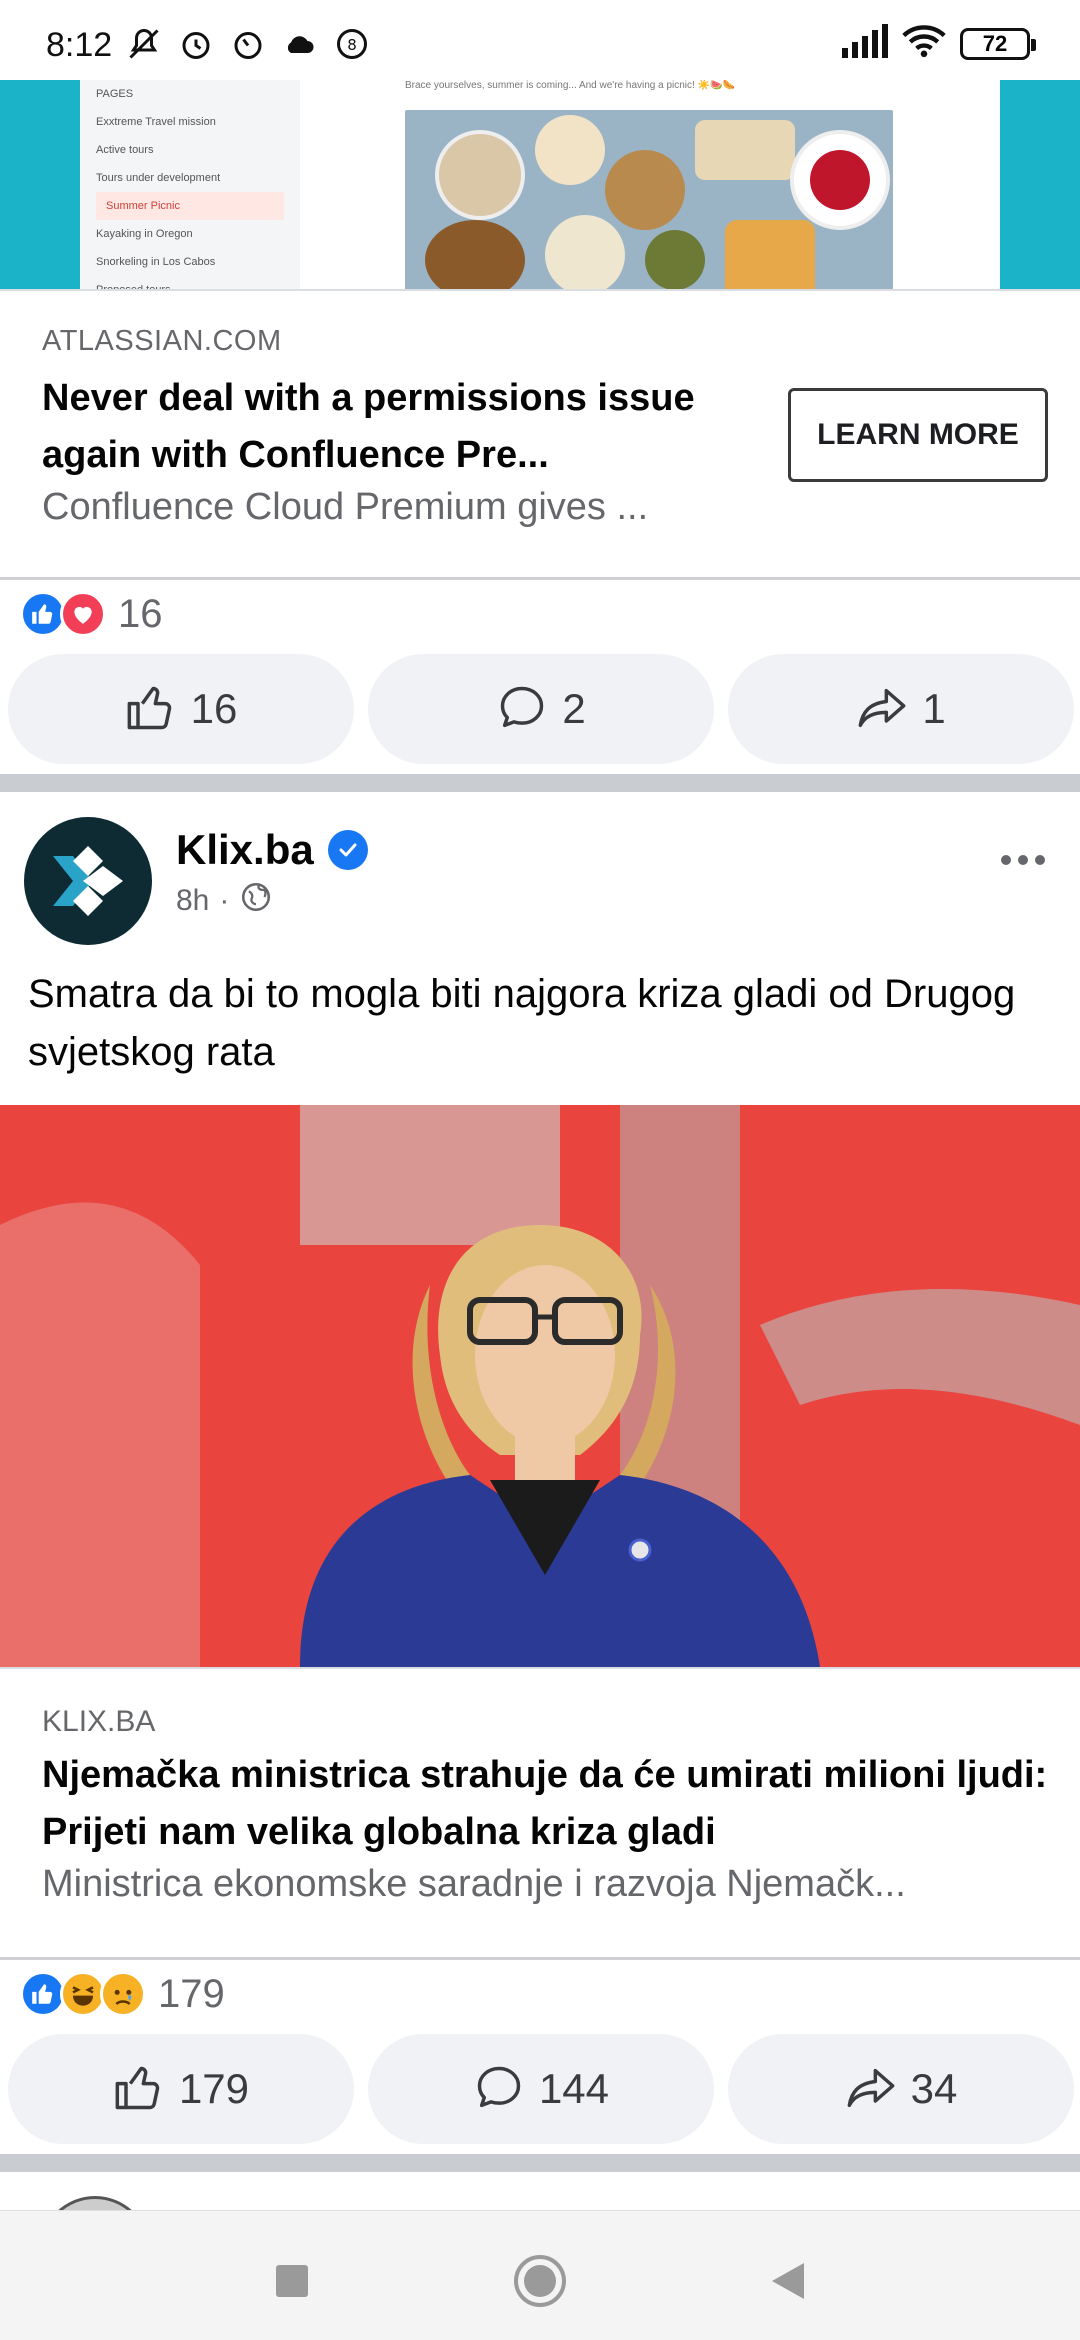 This screenshot has height=2340, width=1080. I want to click on learn-more-button: LEARN MORE, so click(918, 435).